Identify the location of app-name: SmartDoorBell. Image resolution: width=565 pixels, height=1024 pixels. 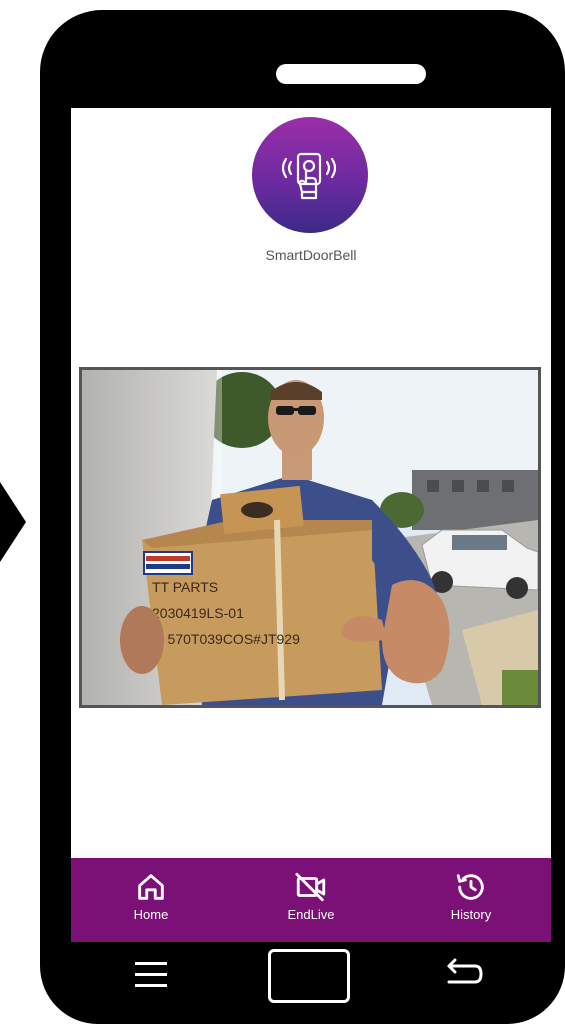
(311, 255).